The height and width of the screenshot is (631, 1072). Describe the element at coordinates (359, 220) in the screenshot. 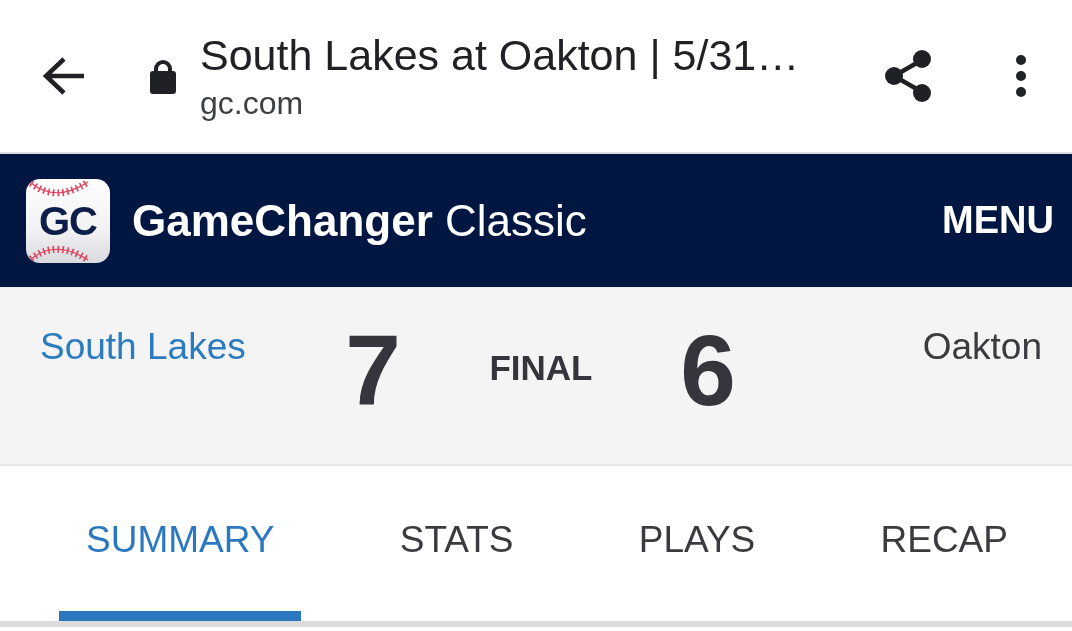

I see `site-brand-name: GameChanger Classic` at that location.